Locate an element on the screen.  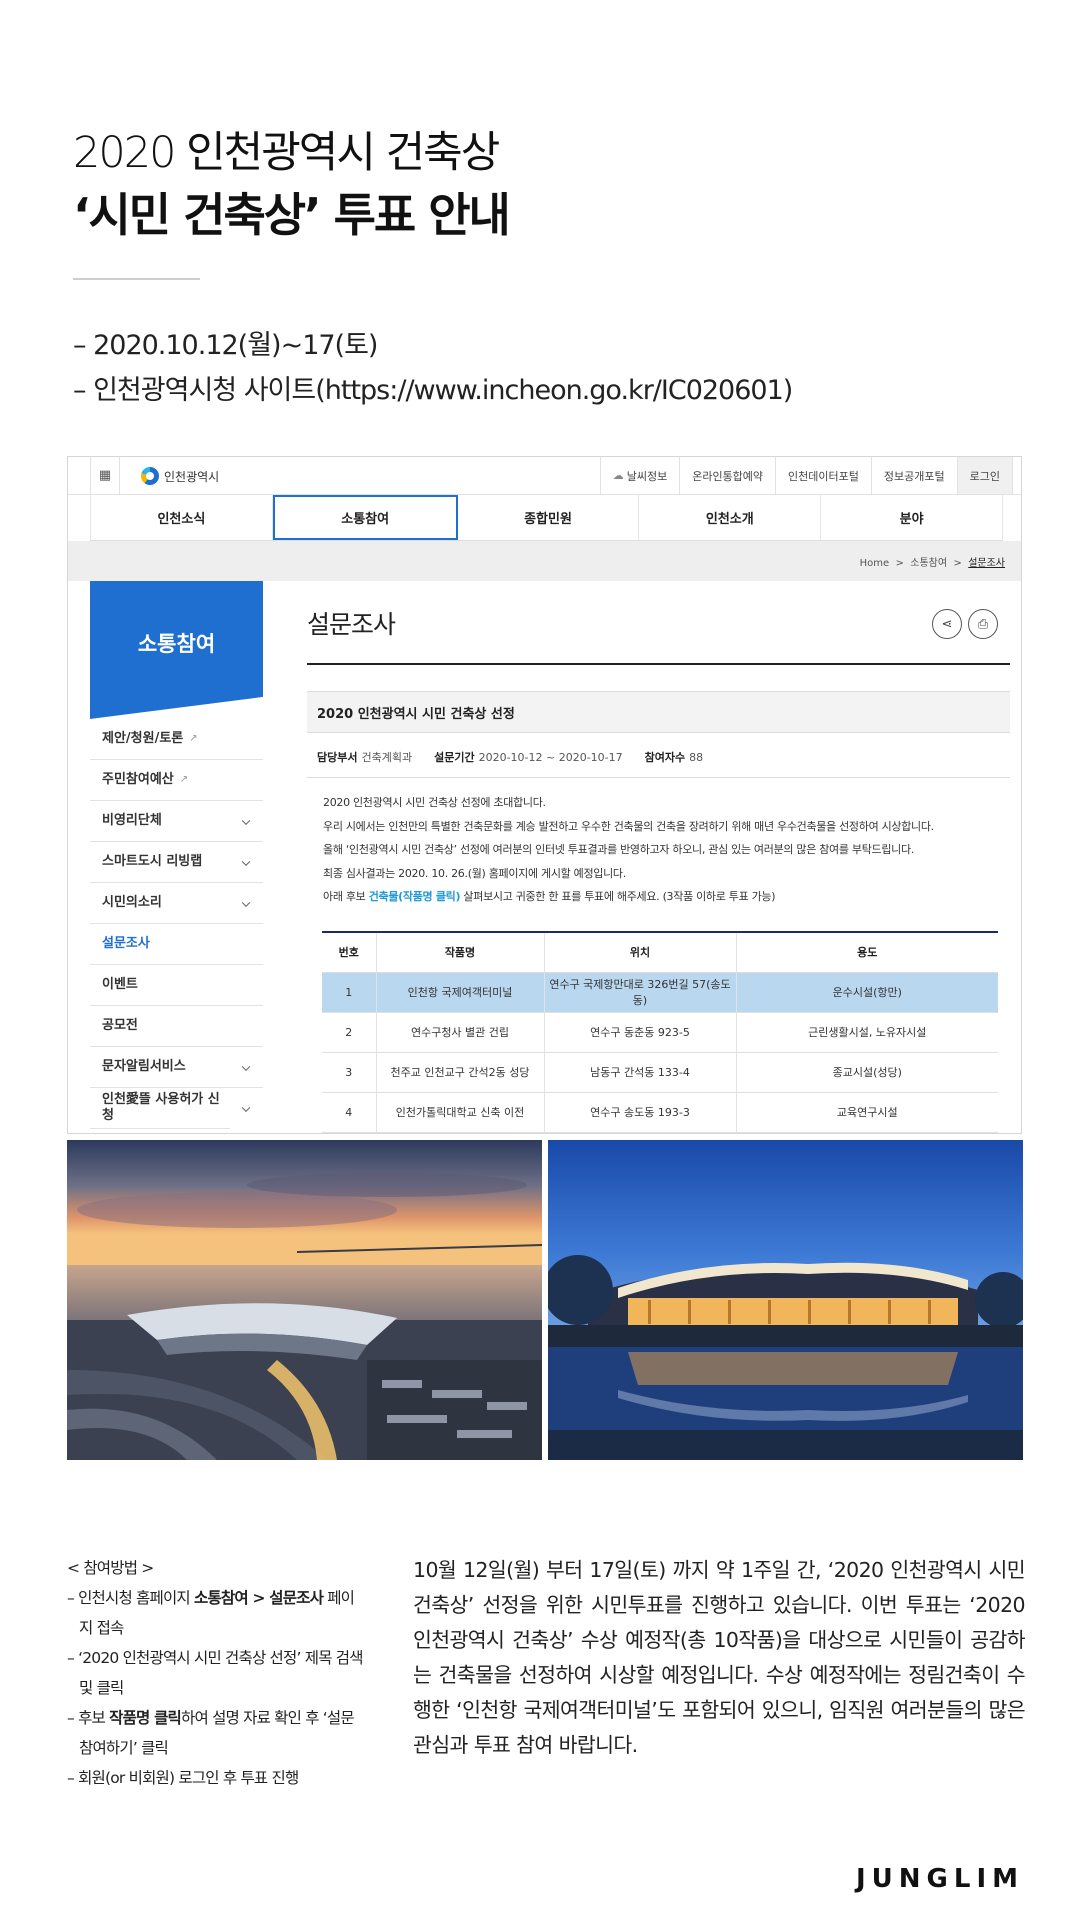
nav-fields: 분야 is located at coordinates (912, 517).